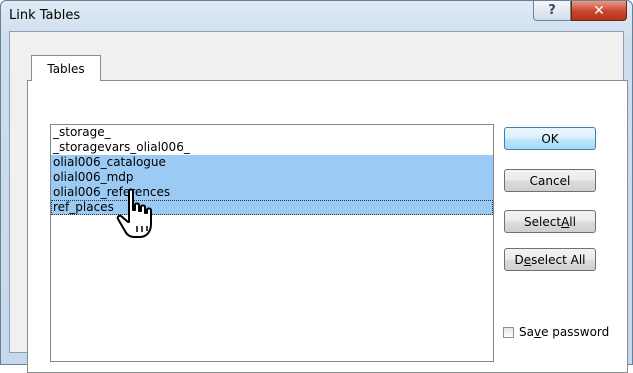 This screenshot has height=373, width=633. What do you see at coordinates (272, 177) in the screenshot?
I see `list-item-mdp: olial006_mdp` at bounding box center [272, 177].